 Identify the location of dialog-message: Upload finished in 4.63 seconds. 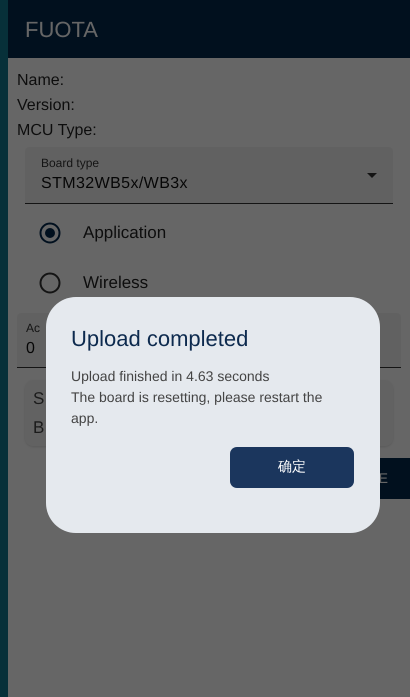
(170, 376).